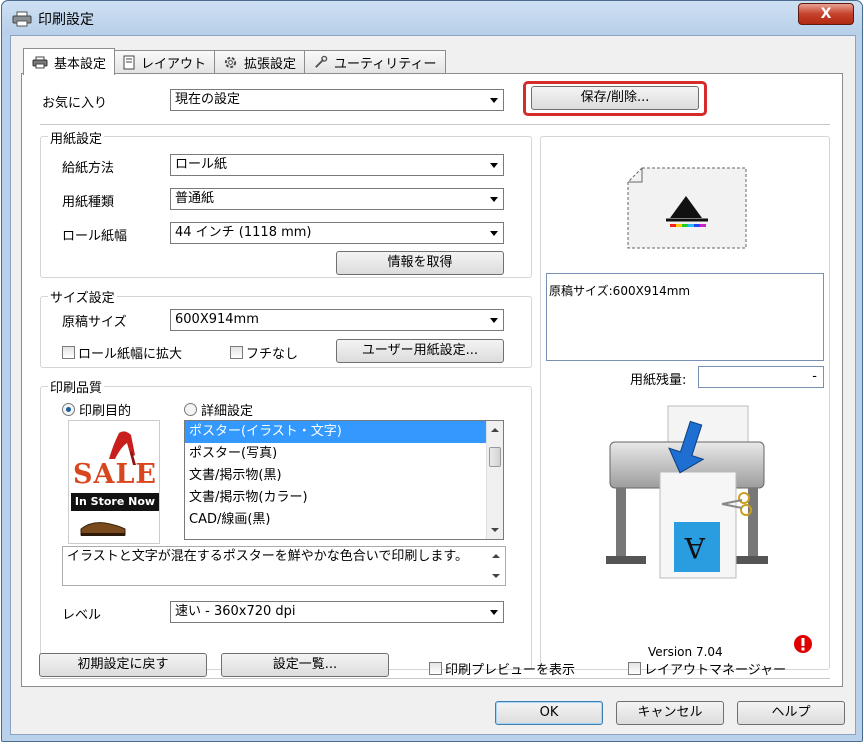 The width and height of the screenshot is (864, 744). I want to click on favorites-select: 現在の設定, so click(337, 100).